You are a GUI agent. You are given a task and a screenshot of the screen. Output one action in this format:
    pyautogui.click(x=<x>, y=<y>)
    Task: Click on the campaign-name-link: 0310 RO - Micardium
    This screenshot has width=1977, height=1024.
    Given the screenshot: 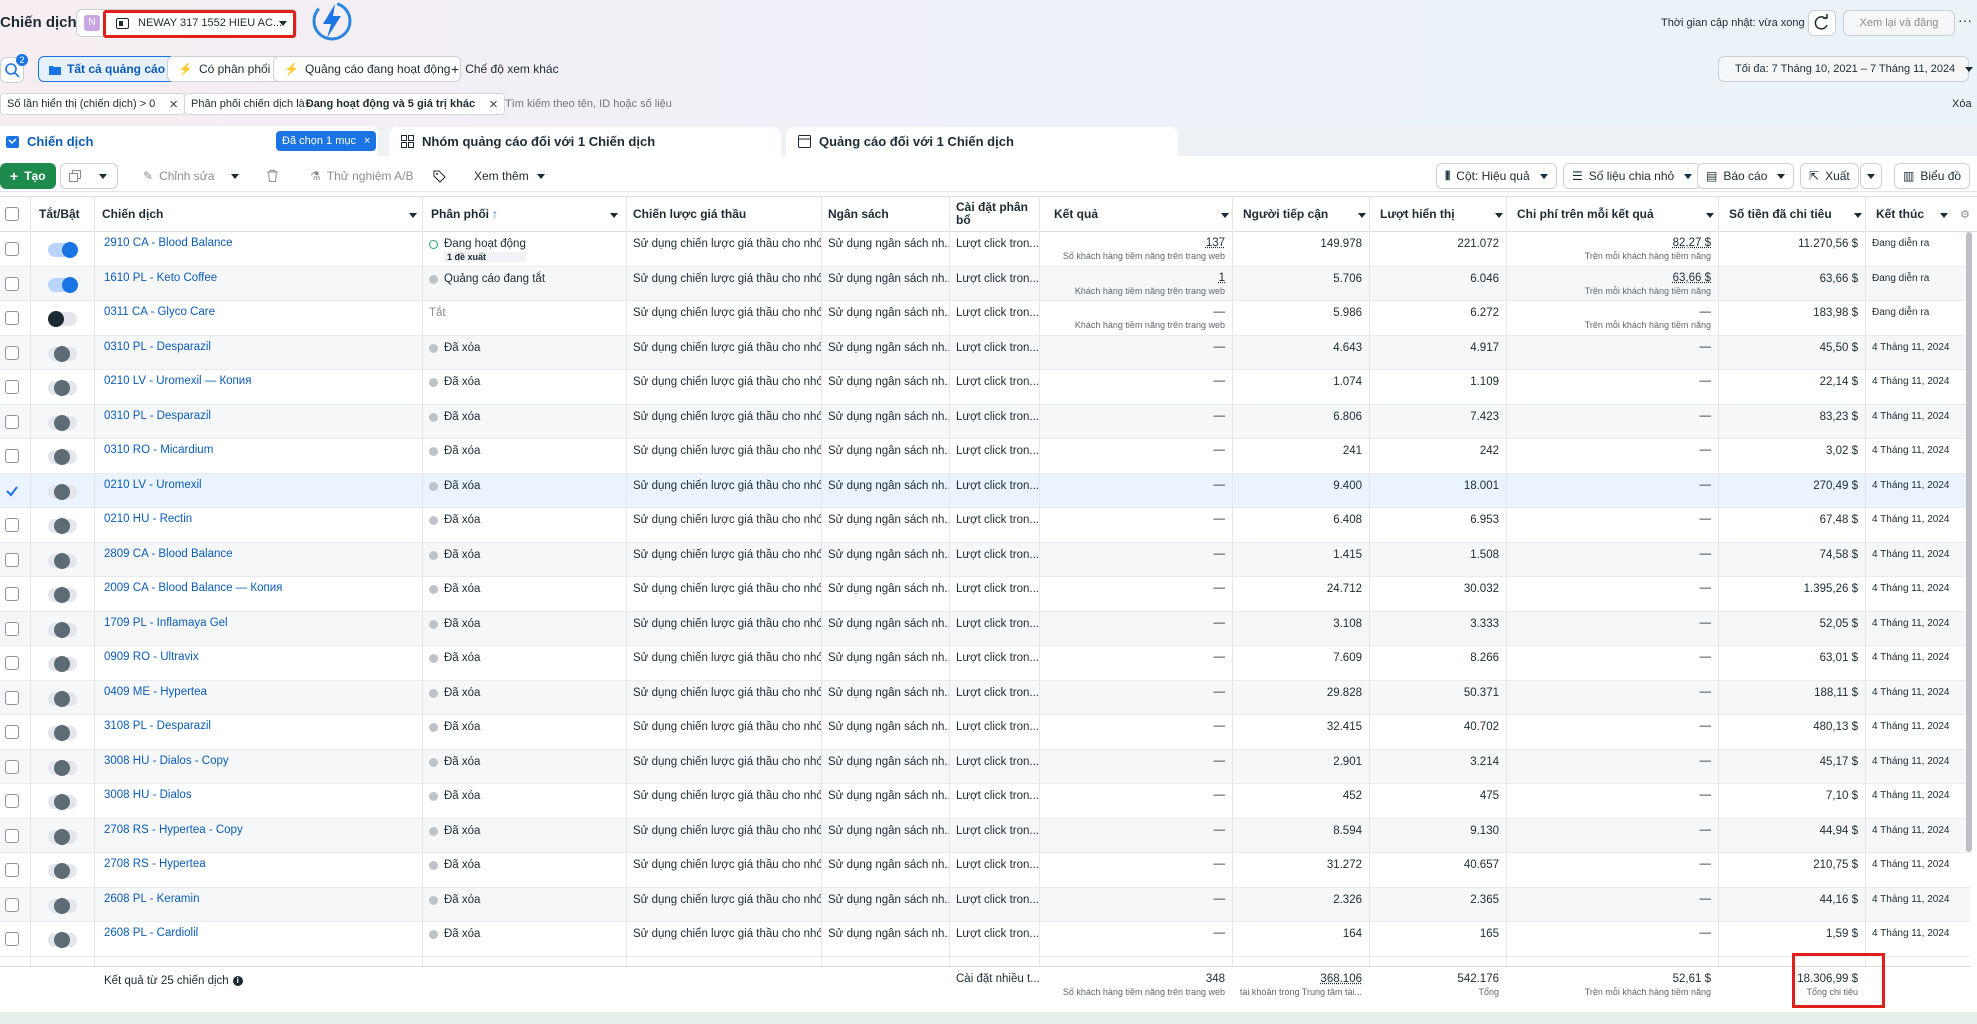 What is the action you would take?
    pyautogui.click(x=259, y=456)
    